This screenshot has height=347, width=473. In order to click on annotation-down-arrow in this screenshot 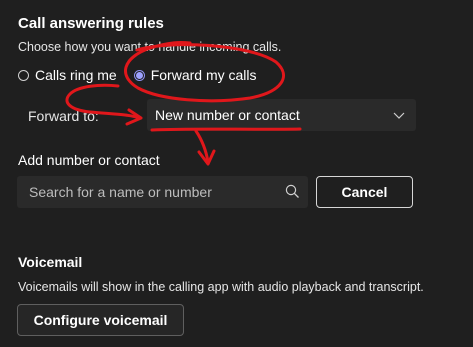, I will do `click(202, 146)`.